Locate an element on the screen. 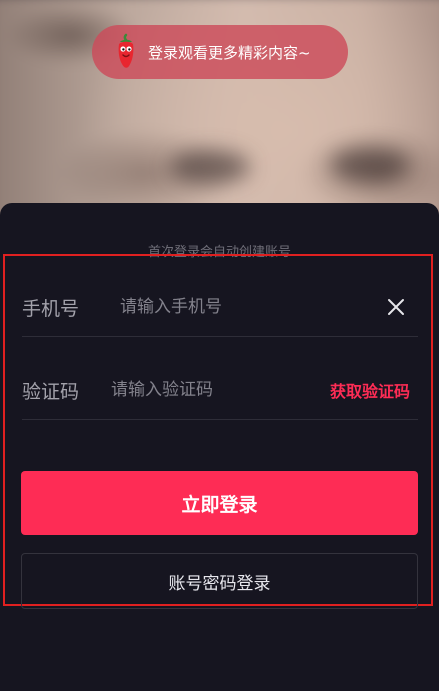 This screenshot has height=691, width=439. code-input is located at coordinates (220, 390).